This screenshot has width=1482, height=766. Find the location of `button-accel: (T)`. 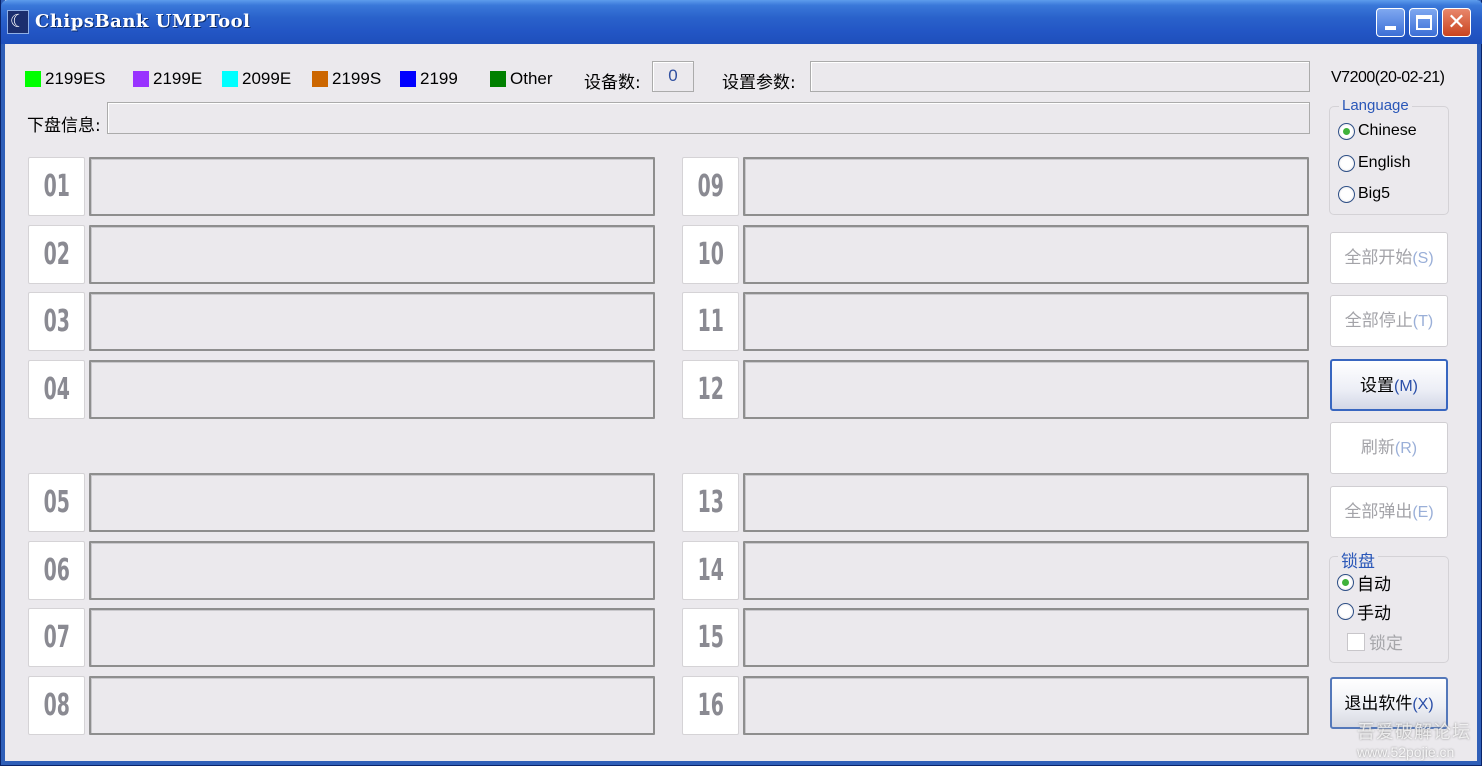

button-accel: (T) is located at coordinates (1423, 321).